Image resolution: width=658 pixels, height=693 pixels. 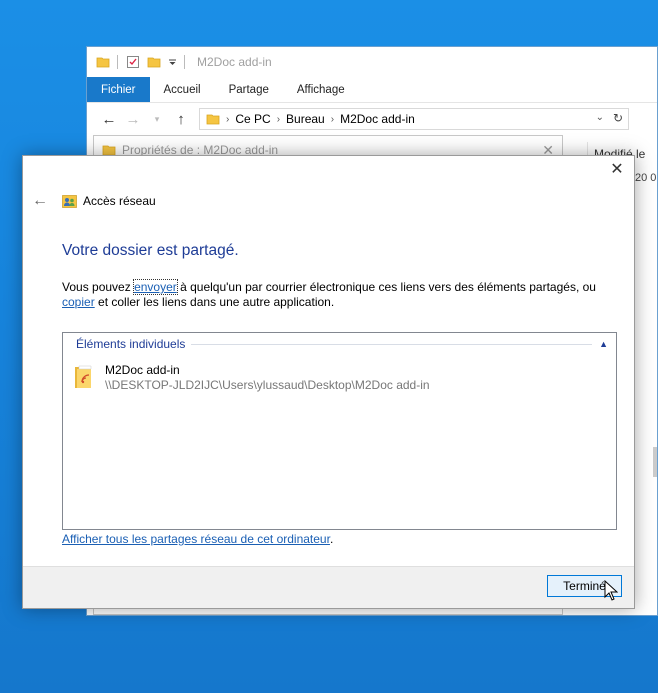 I want to click on dialog-title: Accès réseau, so click(x=119, y=201).